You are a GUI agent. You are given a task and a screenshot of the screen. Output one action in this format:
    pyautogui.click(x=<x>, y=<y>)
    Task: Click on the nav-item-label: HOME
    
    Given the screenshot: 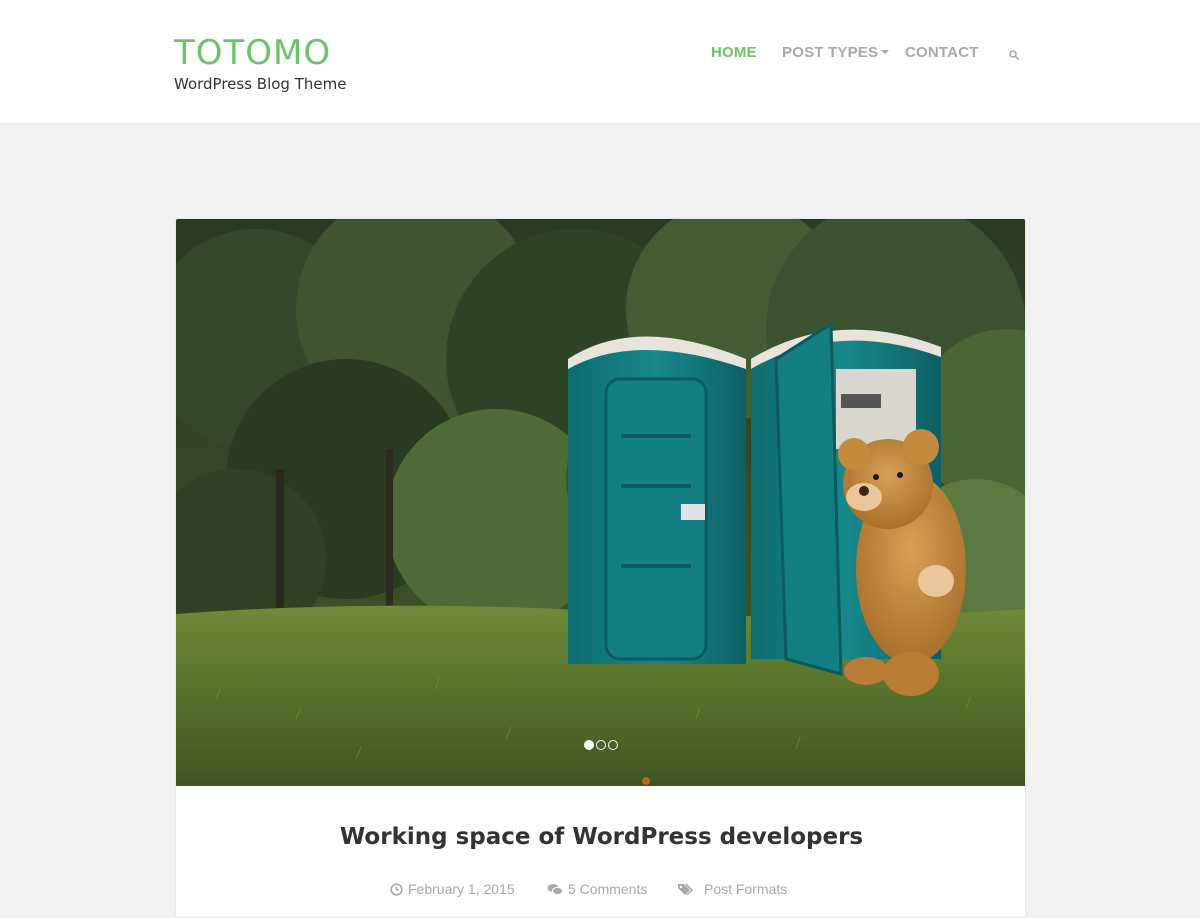 What is the action you would take?
    pyautogui.click(x=734, y=52)
    